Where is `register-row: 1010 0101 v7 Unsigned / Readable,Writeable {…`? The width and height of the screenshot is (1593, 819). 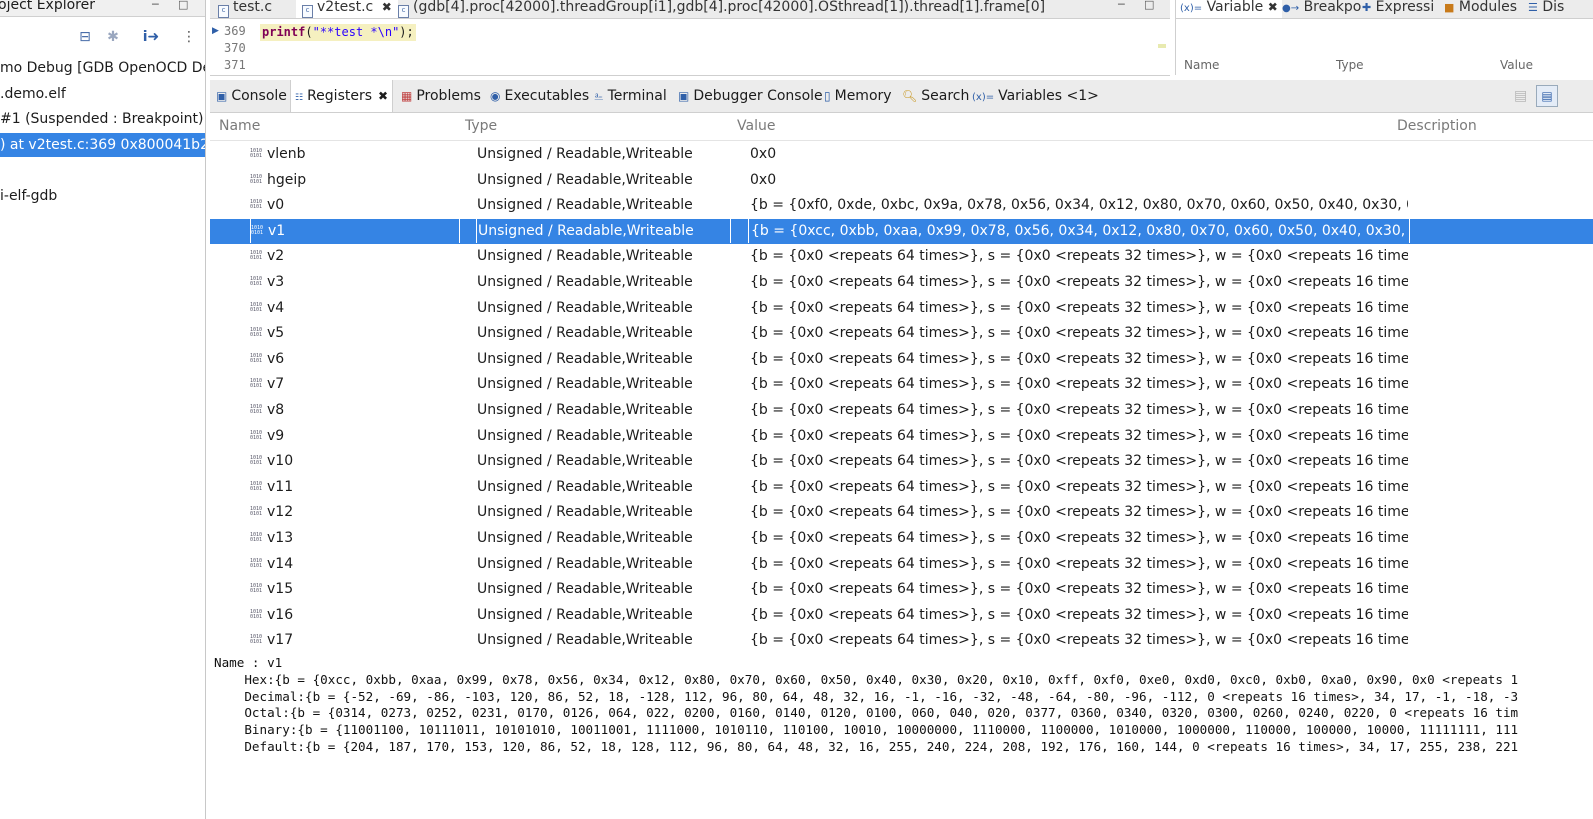
register-row: 1010 0101 v7 Unsigned / Readable,Writeable {… is located at coordinates (901, 385).